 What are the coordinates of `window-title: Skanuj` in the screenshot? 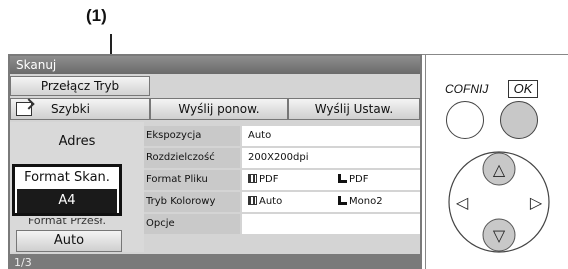 It's located at (215, 65).